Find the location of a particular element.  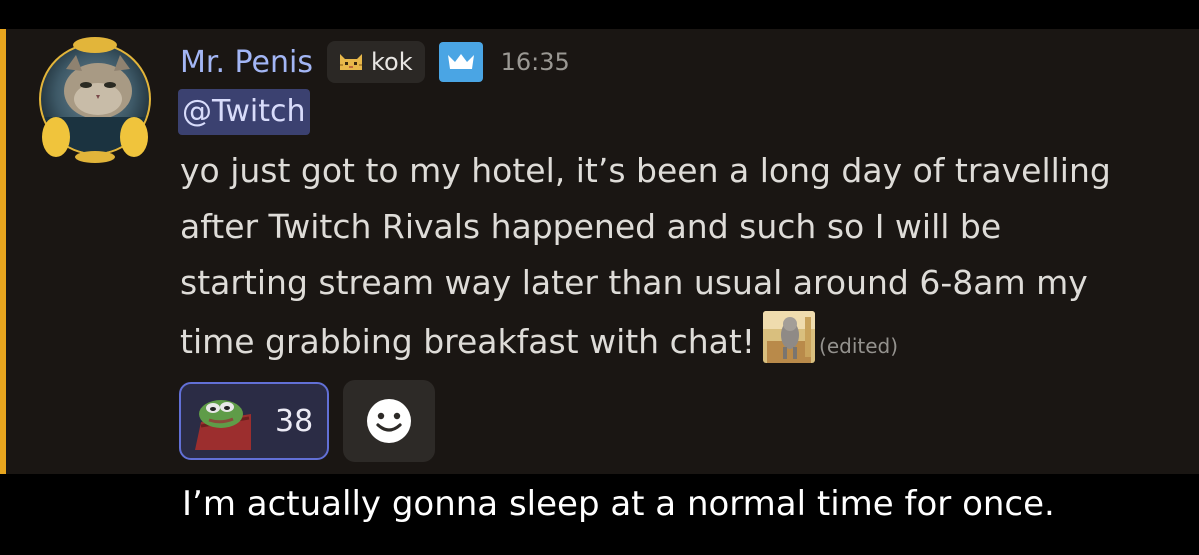

pepe-reaction-button: 38 is located at coordinates (254, 421).